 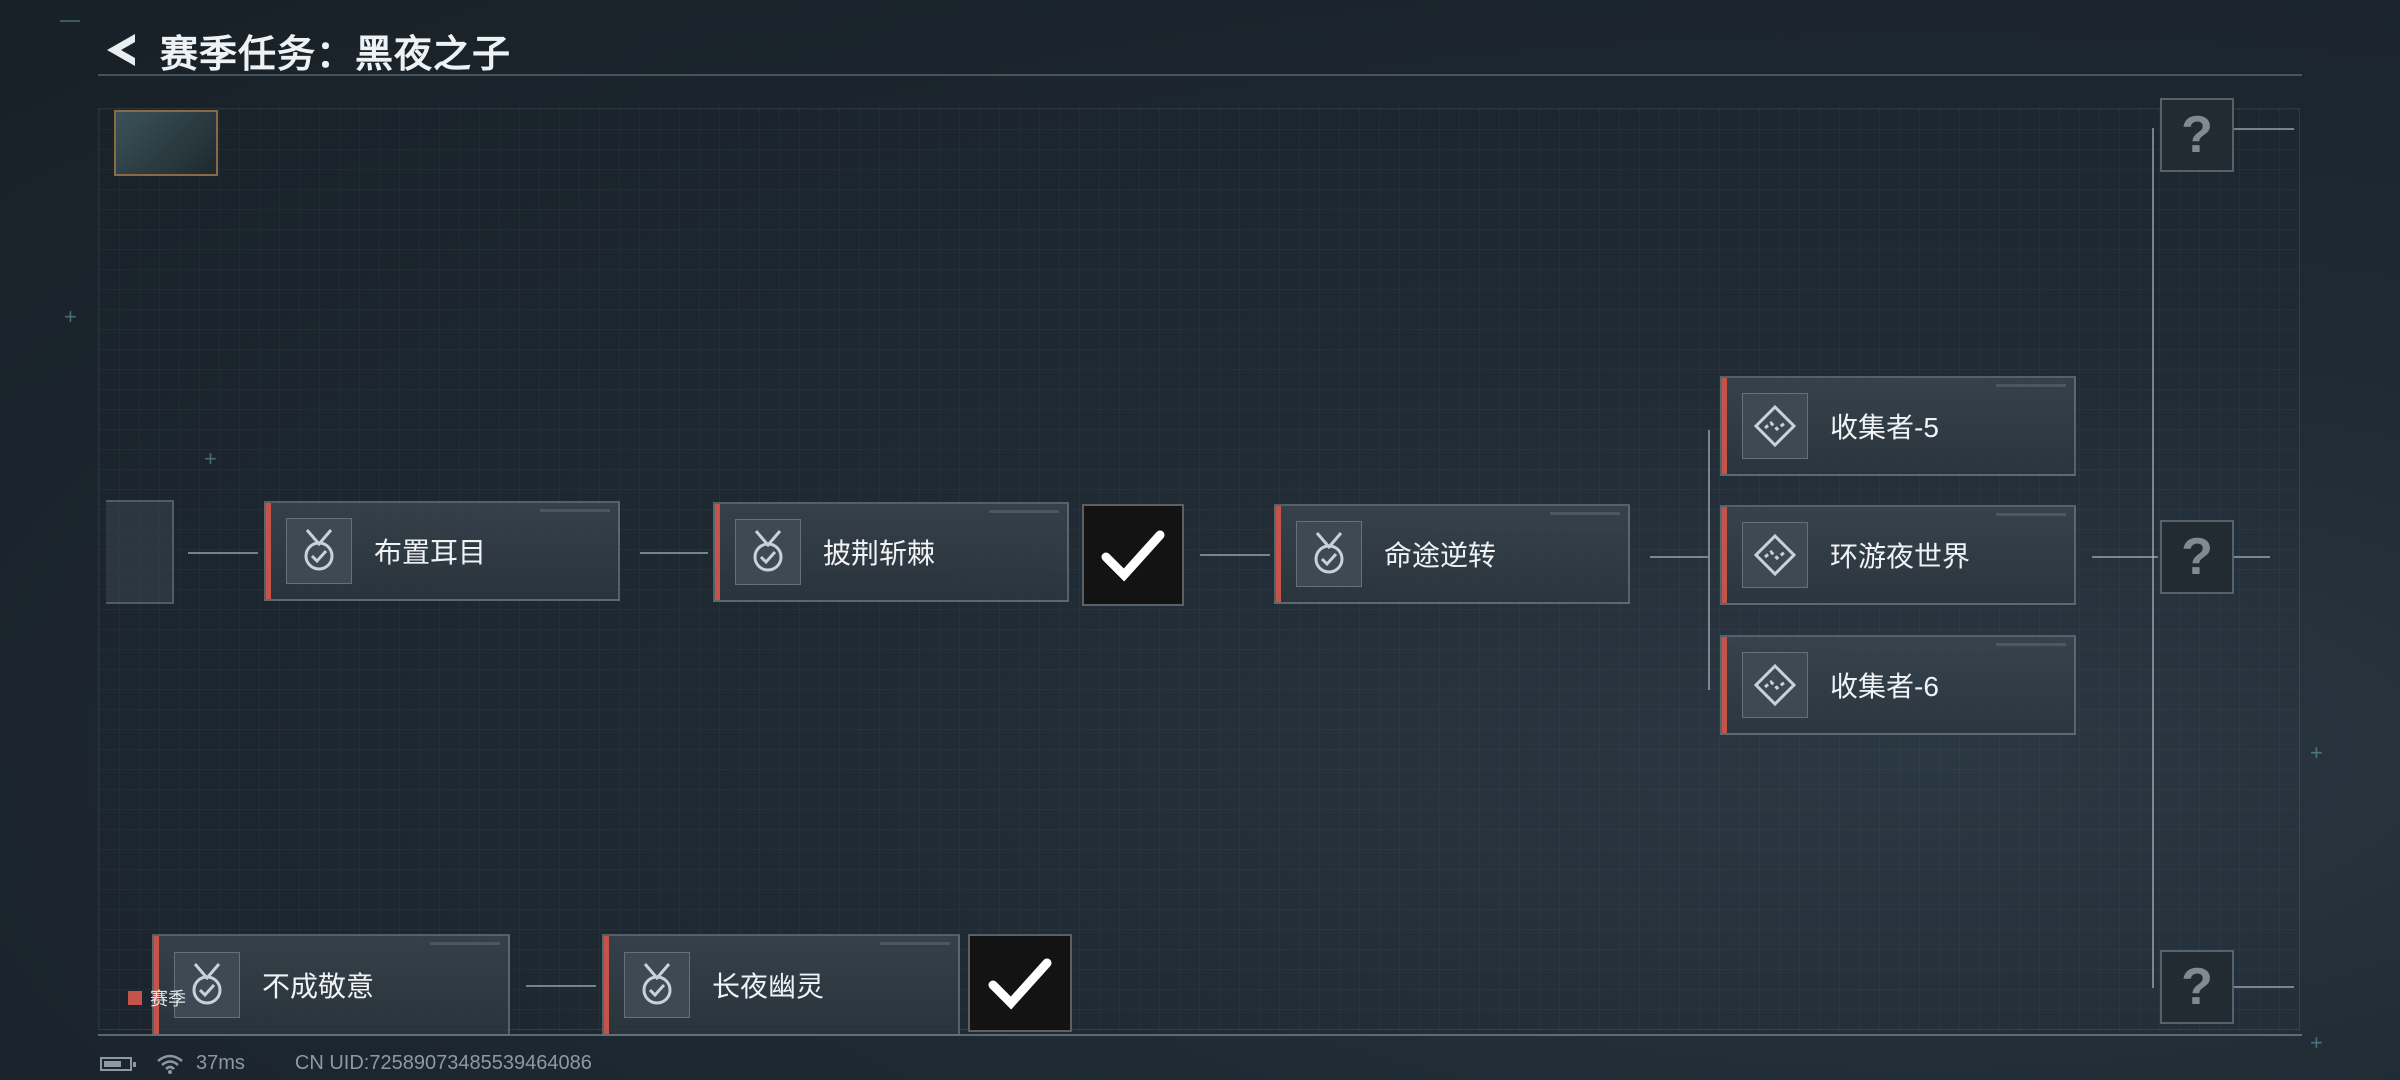 What do you see at coordinates (170, 1064) in the screenshot?
I see `wifi-icon` at bounding box center [170, 1064].